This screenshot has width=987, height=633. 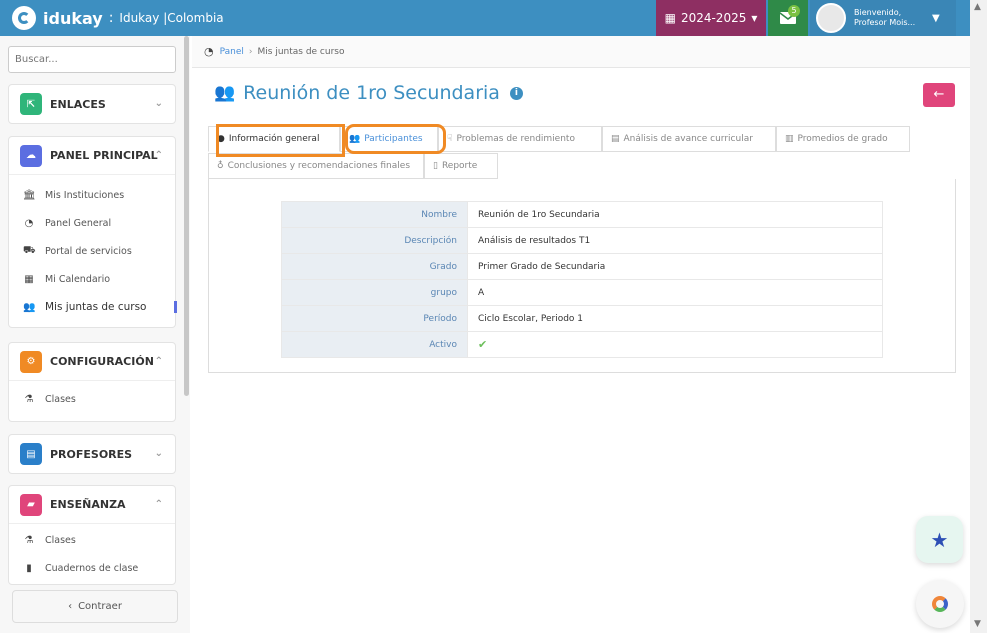 What do you see at coordinates (754, 18) in the screenshot?
I see `caret-down-icon: ▾` at bounding box center [754, 18].